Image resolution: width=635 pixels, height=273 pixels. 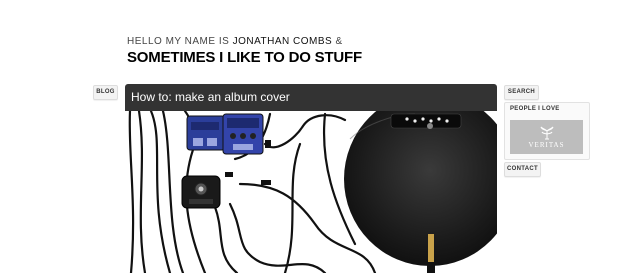 I want to click on intro-suffix: &, so click(x=337, y=41).